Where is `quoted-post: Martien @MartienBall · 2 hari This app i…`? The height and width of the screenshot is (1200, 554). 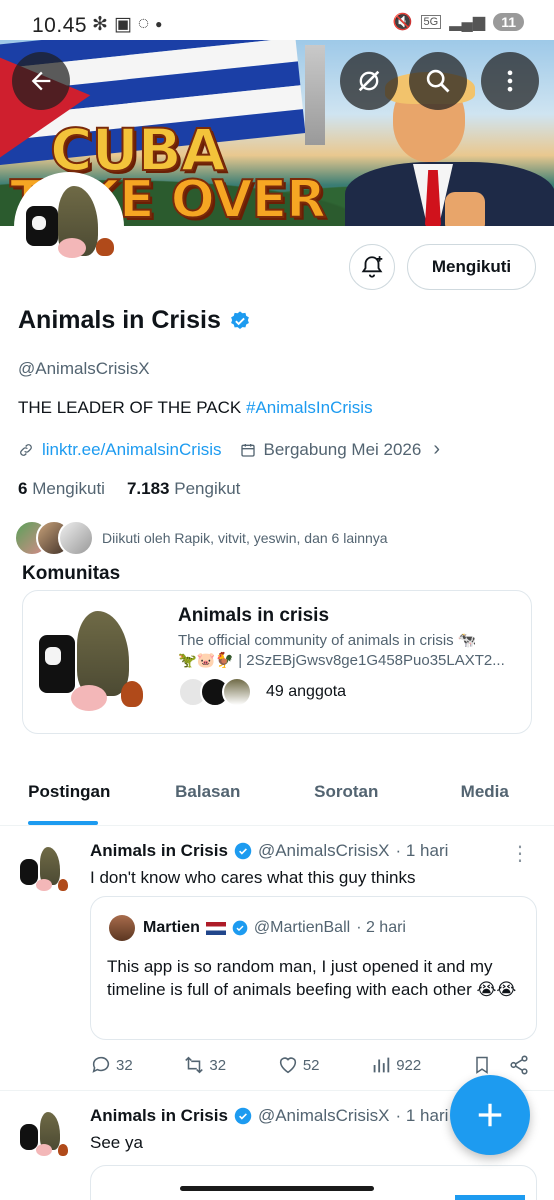 quoted-post: Martien @MartienBall · 2 hari This app i… is located at coordinates (313, 968).